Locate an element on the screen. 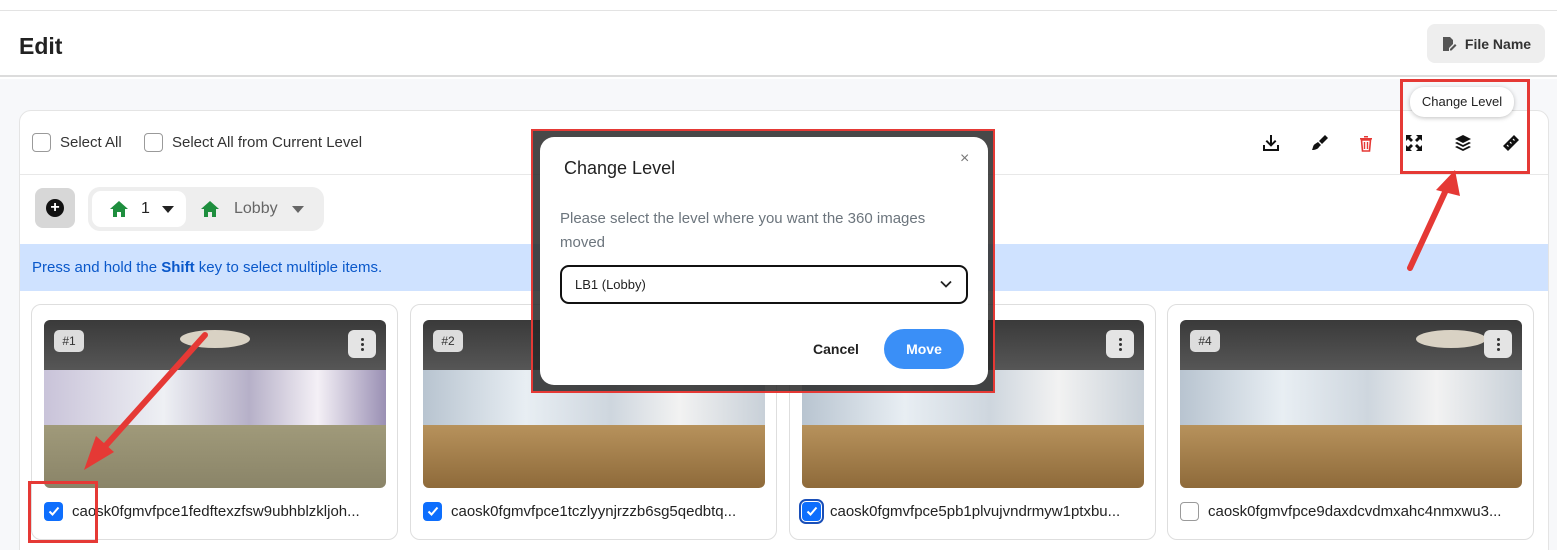 This screenshot has width=1557, height=550. image-number-badge: #2 is located at coordinates (448, 341).